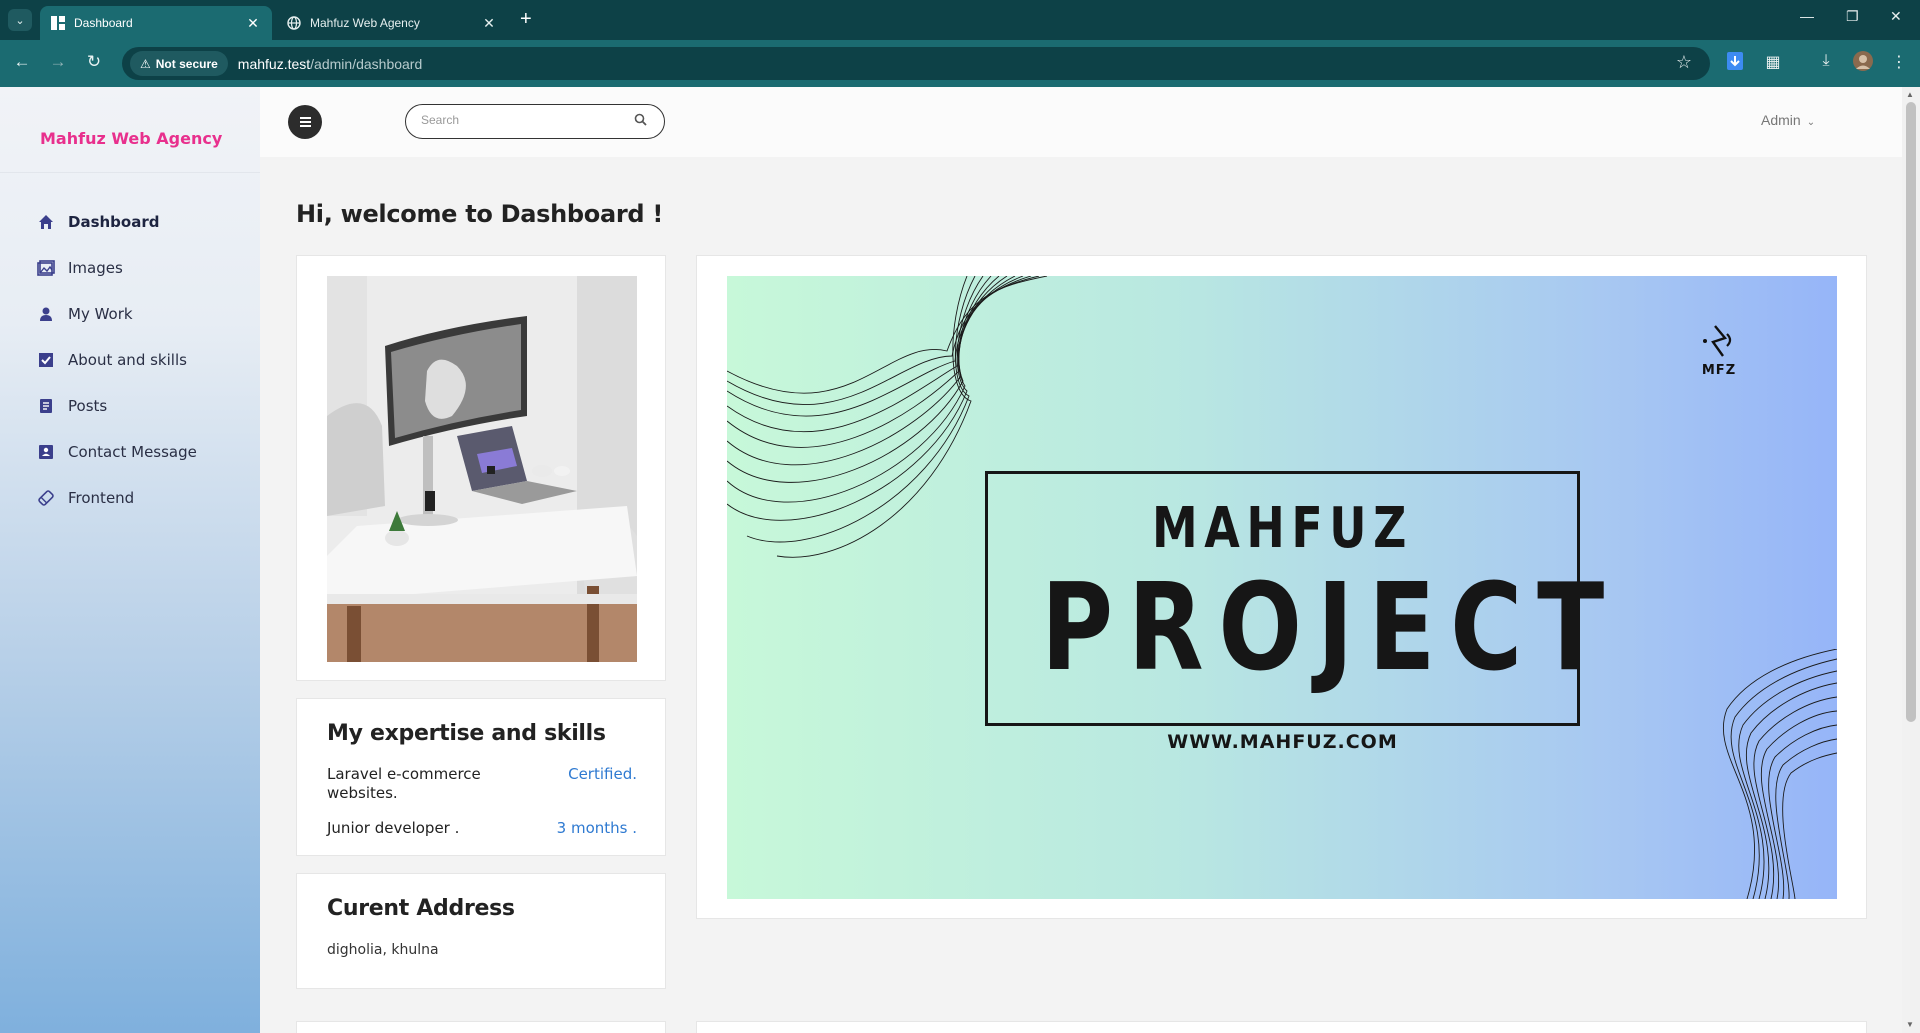  Describe the element at coordinates (46, 222) in the screenshot. I see `home-icon` at that location.